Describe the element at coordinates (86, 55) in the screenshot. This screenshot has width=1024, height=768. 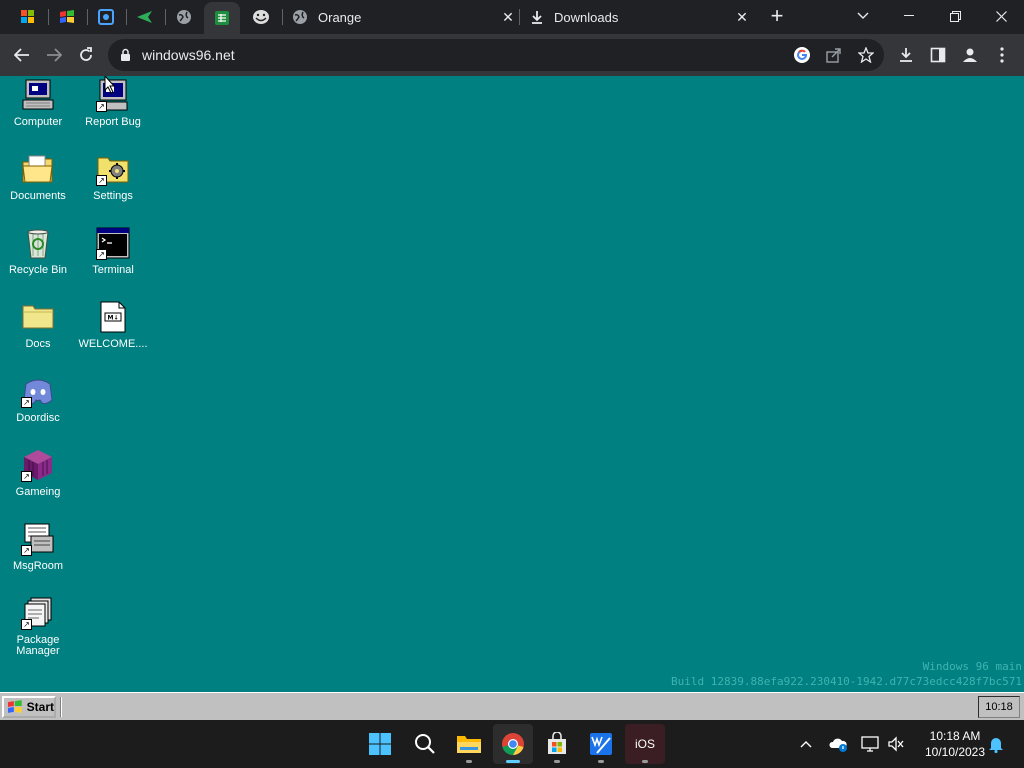
I see `reload-icon` at that location.